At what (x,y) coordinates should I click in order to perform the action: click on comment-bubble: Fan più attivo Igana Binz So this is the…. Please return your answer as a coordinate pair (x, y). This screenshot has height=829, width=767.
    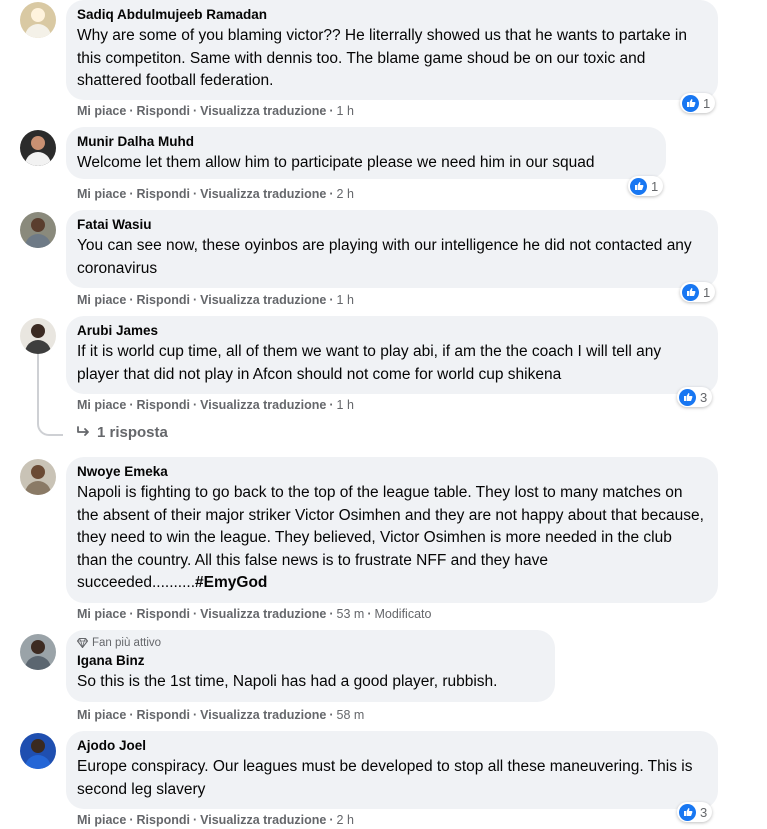
    Looking at the image, I should click on (310, 666).